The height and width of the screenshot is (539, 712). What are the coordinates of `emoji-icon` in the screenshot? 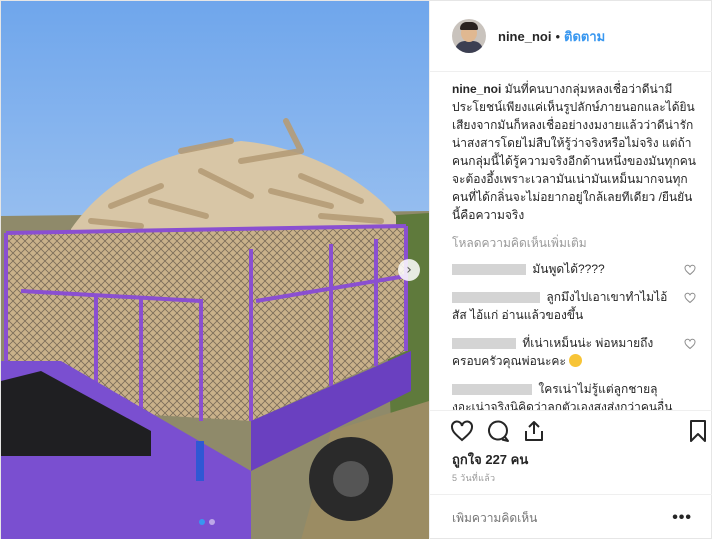 It's located at (576, 360).